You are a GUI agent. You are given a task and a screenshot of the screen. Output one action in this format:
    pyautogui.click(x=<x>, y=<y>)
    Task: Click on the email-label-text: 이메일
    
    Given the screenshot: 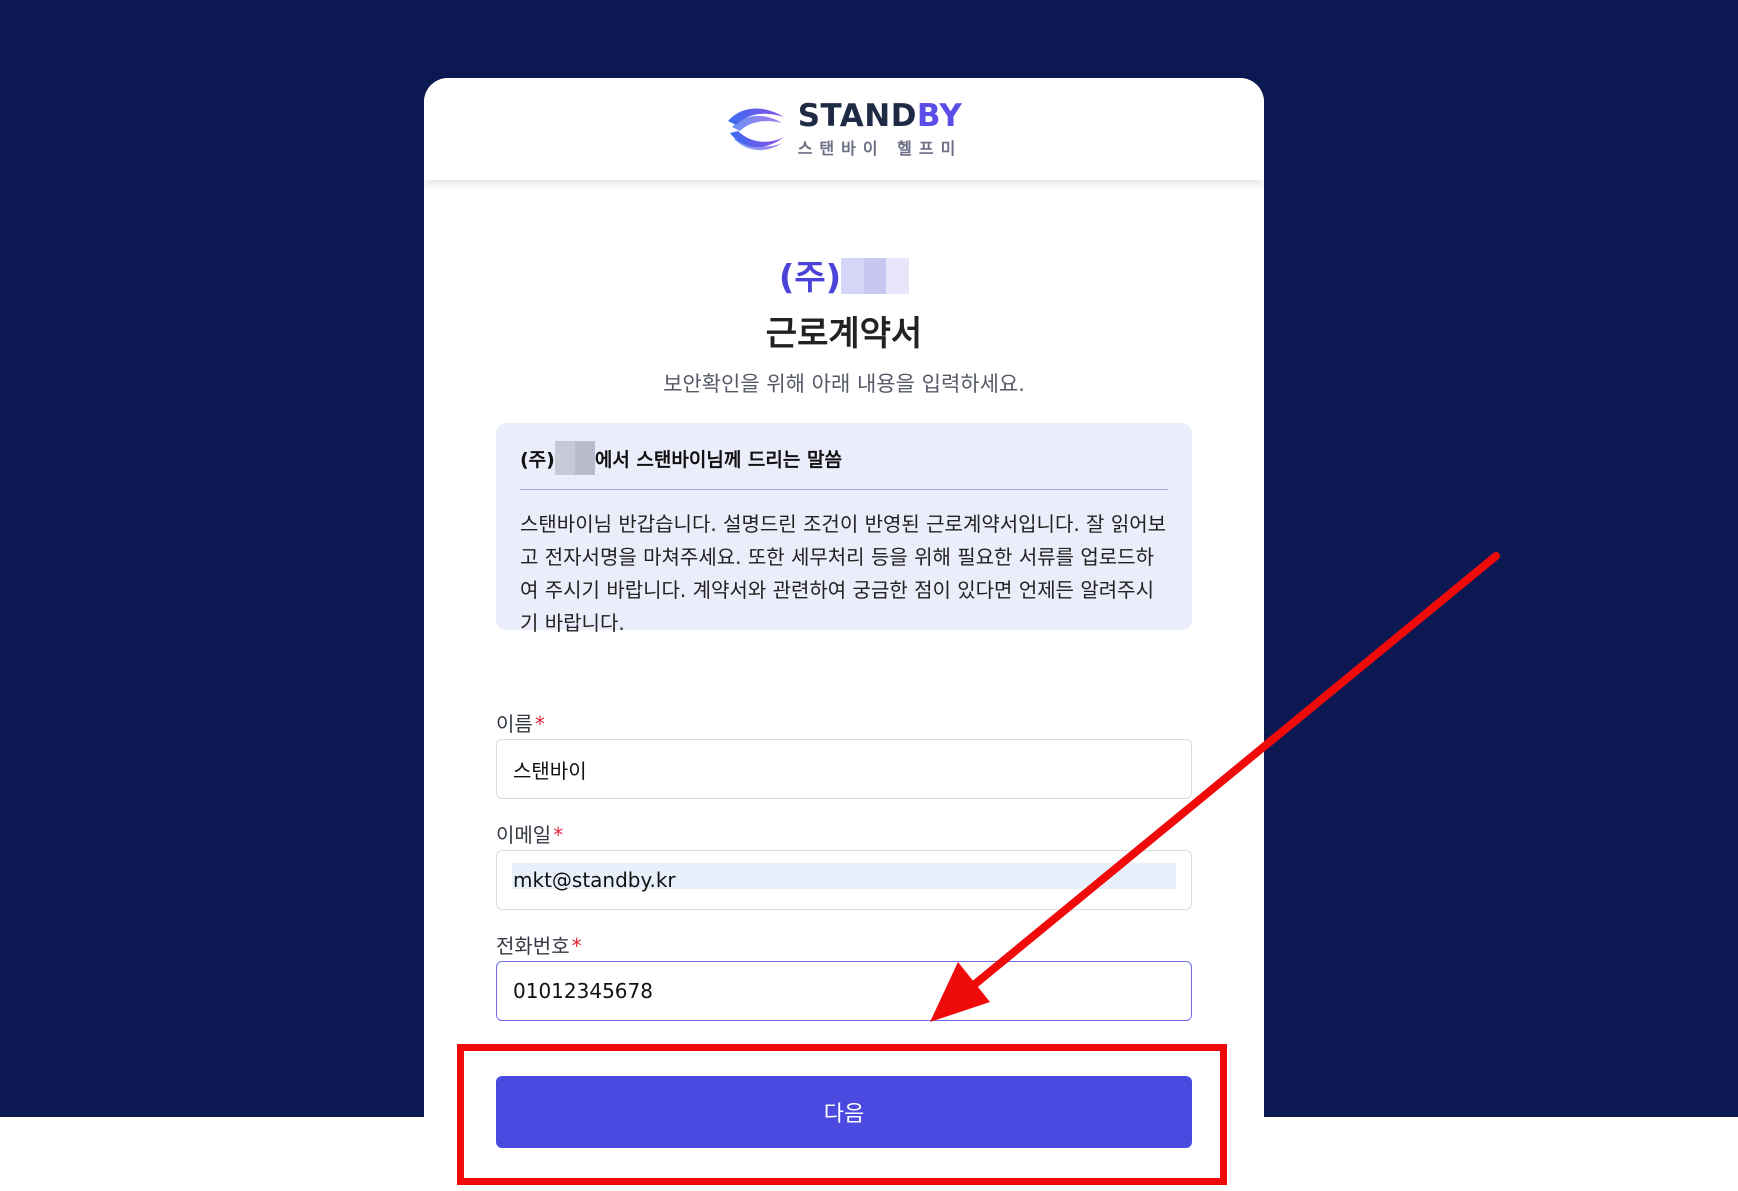 What is the action you would take?
    pyautogui.click(x=524, y=835)
    